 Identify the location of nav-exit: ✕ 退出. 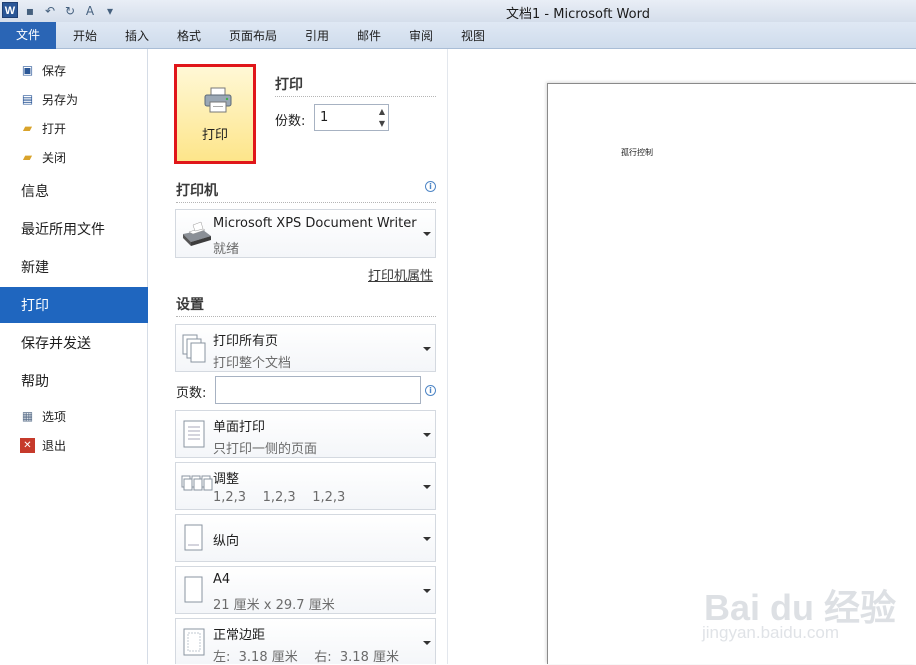
(74, 445).